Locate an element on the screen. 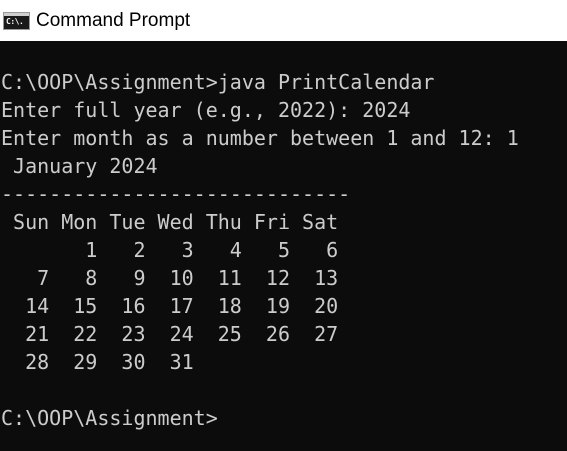 The image size is (567, 451). calendar-week-row: 7 8 9 10 11 12 13 is located at coordinates (170, 278).